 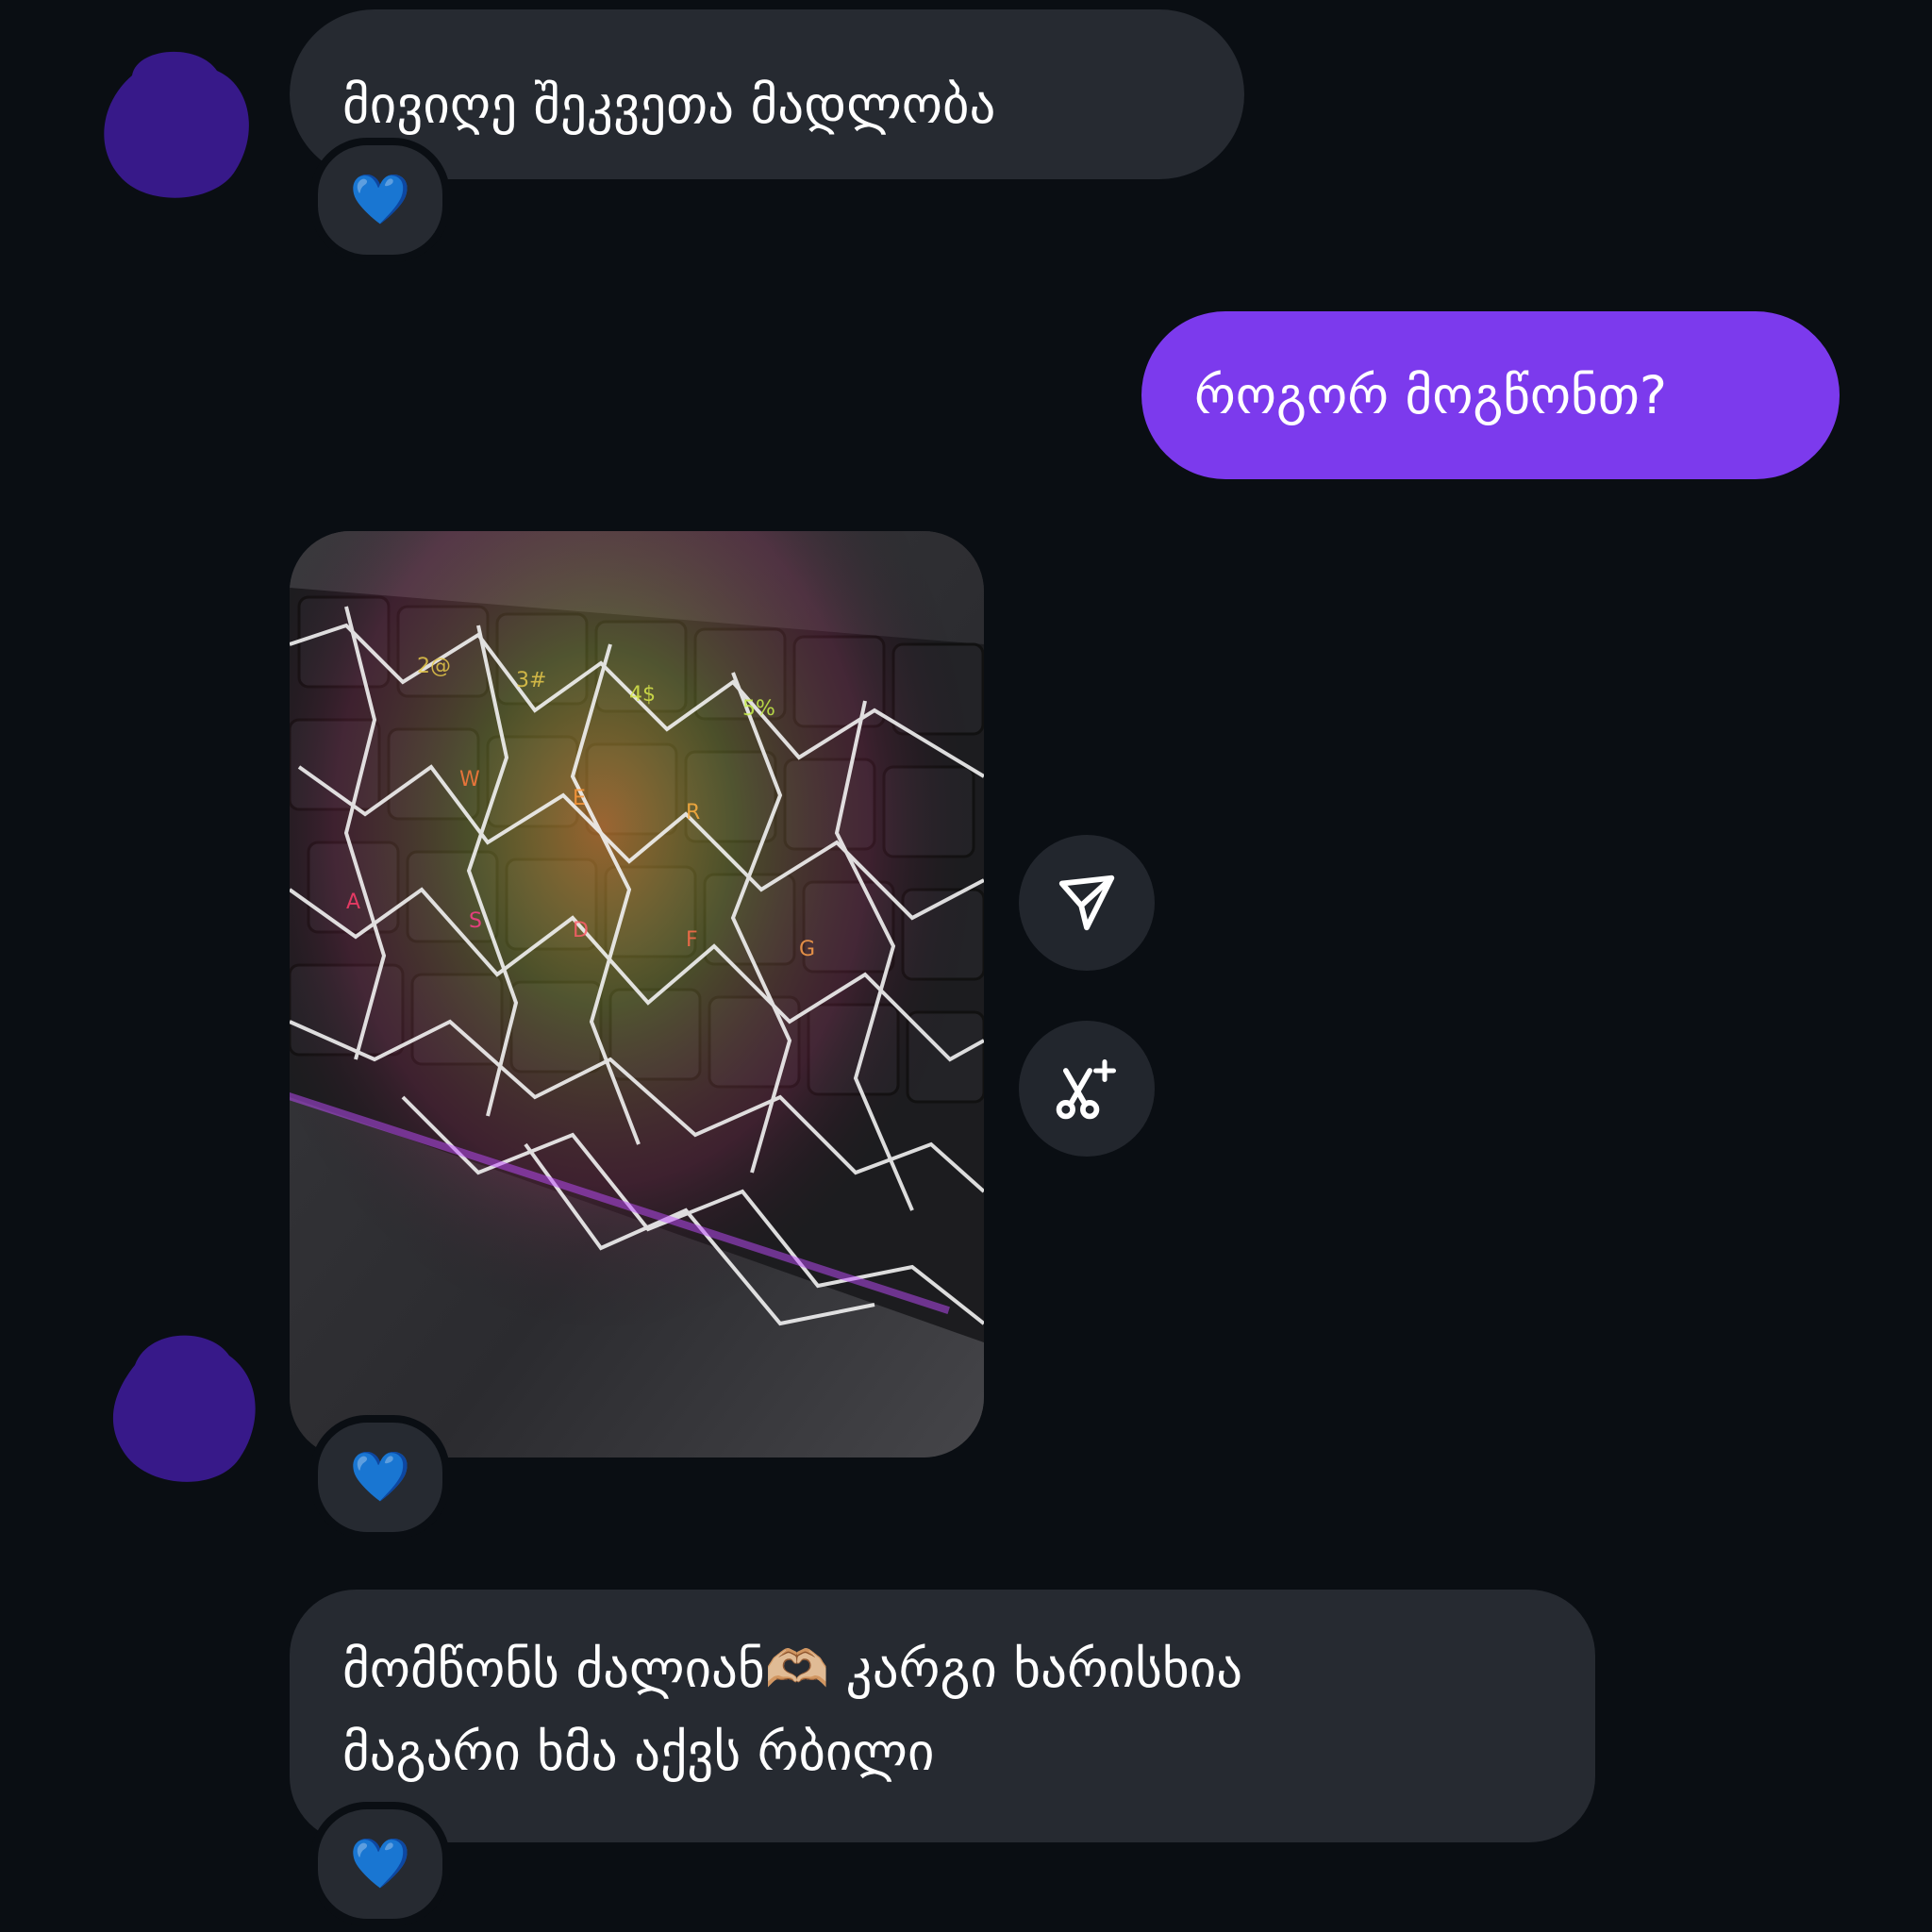 What do you see at coordinates (470, 779) in the screenshot?
I see `svg-text: W` at bounding box center [470, 779].